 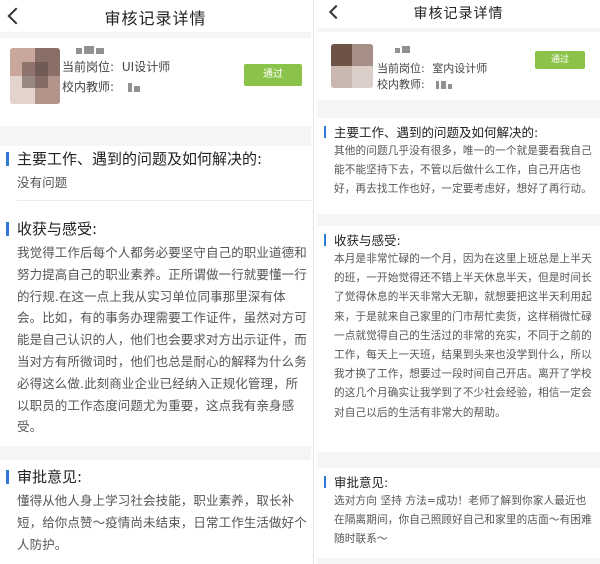 I want to click on divider-line, so click(x=164, y=200).